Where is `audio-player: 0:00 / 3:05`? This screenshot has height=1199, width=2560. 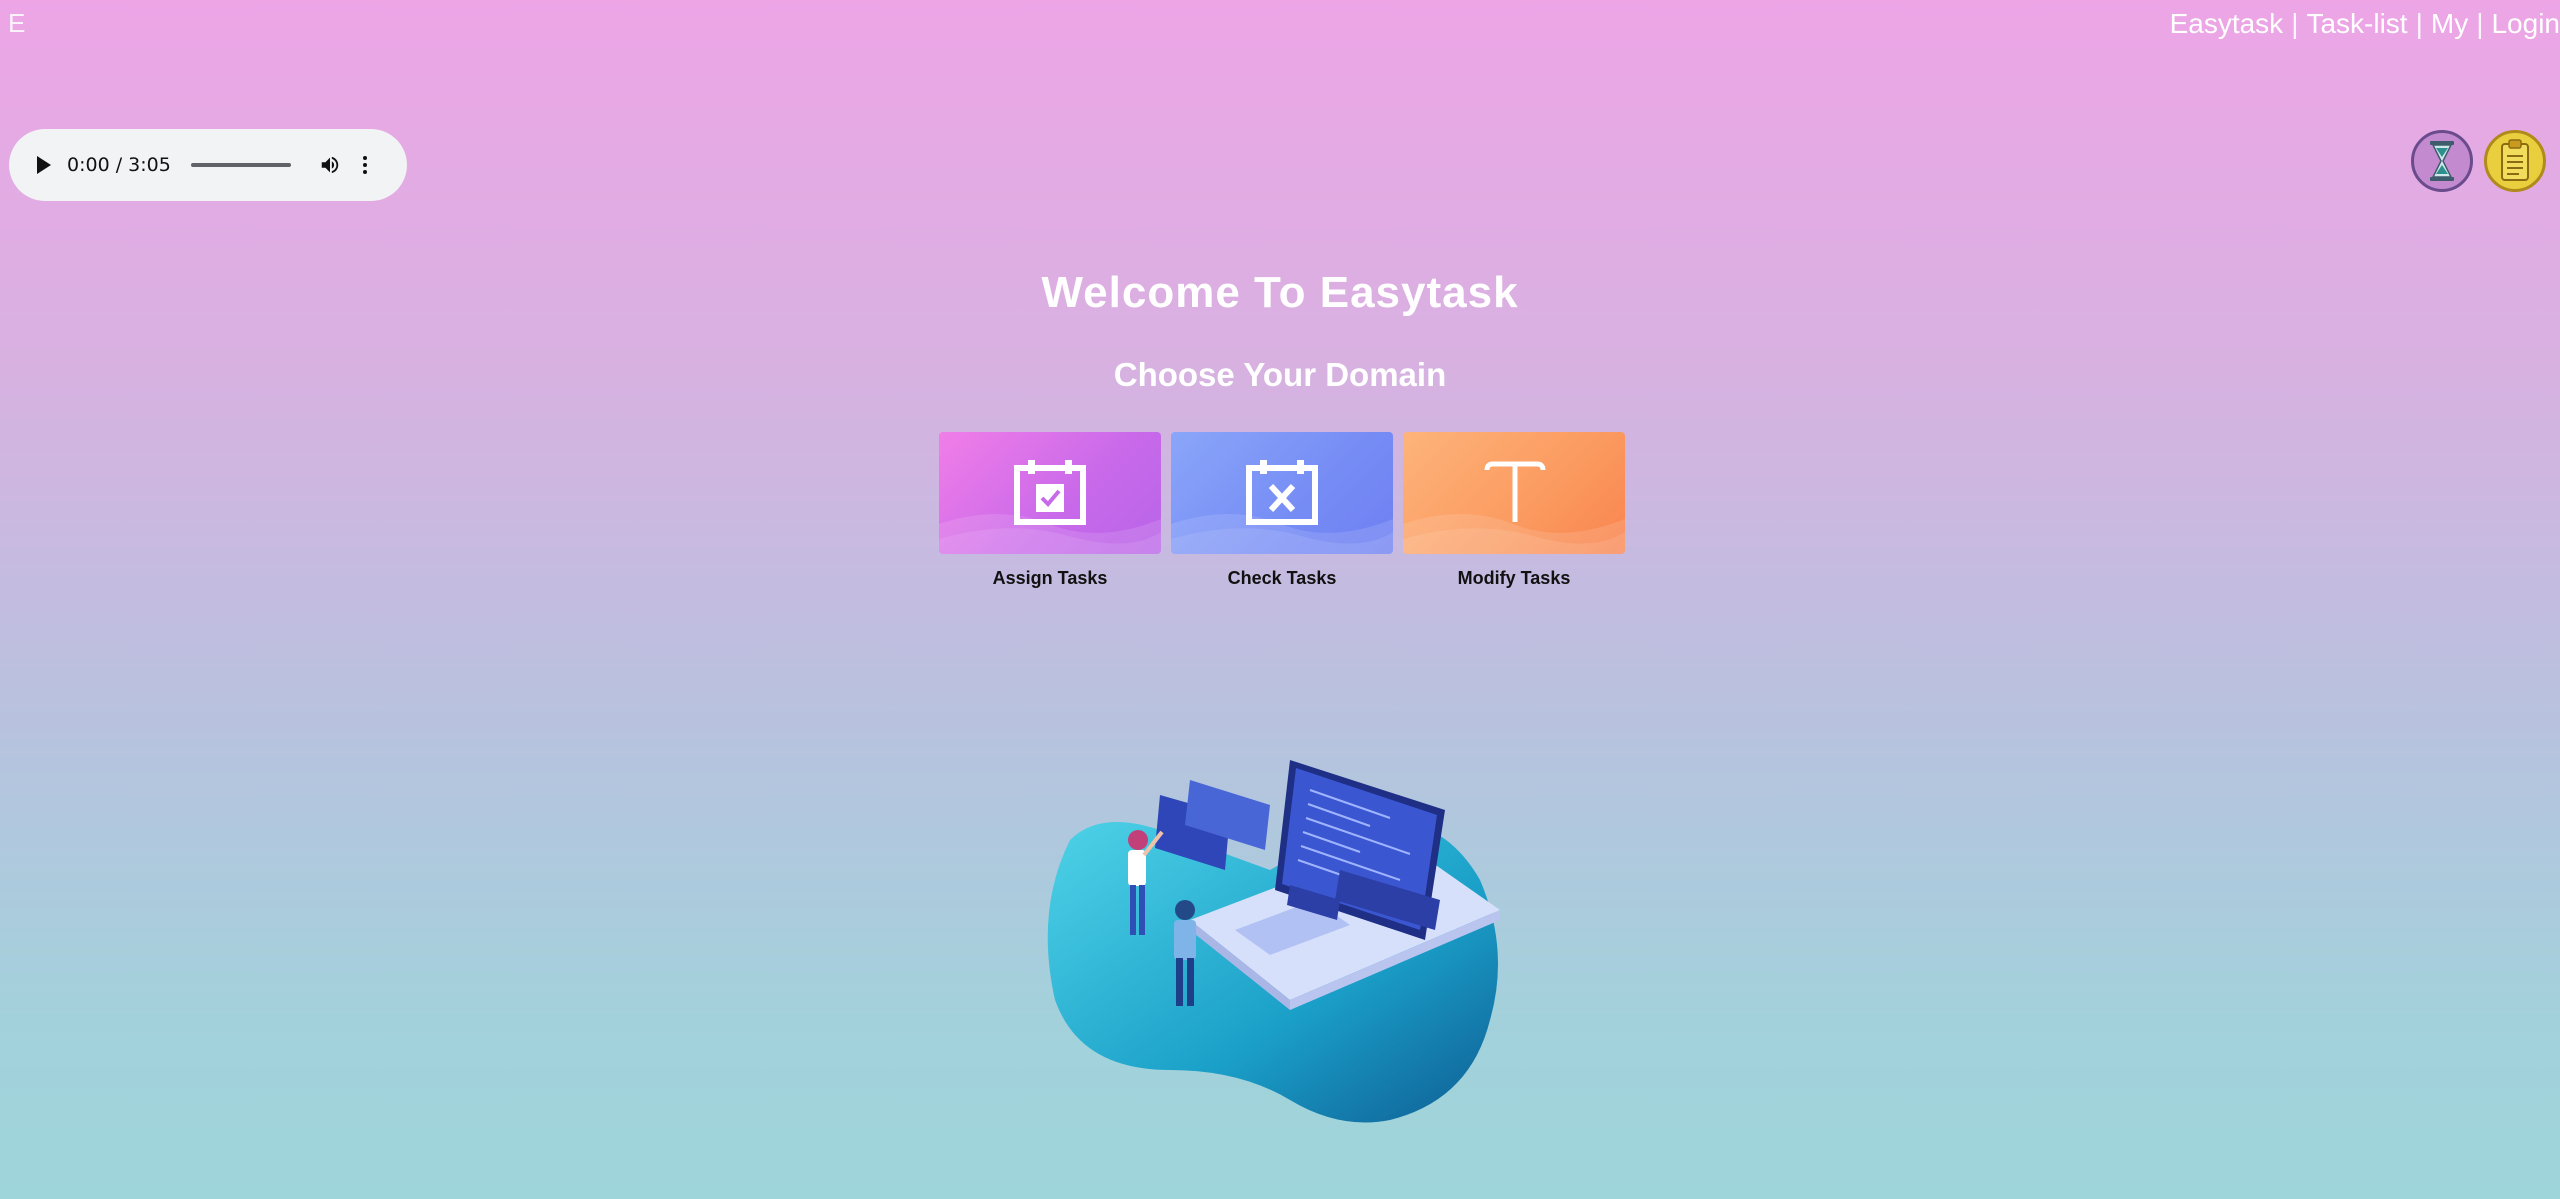 audio-player: 0:00 / 3:05 is located at coordinates (208, 165).